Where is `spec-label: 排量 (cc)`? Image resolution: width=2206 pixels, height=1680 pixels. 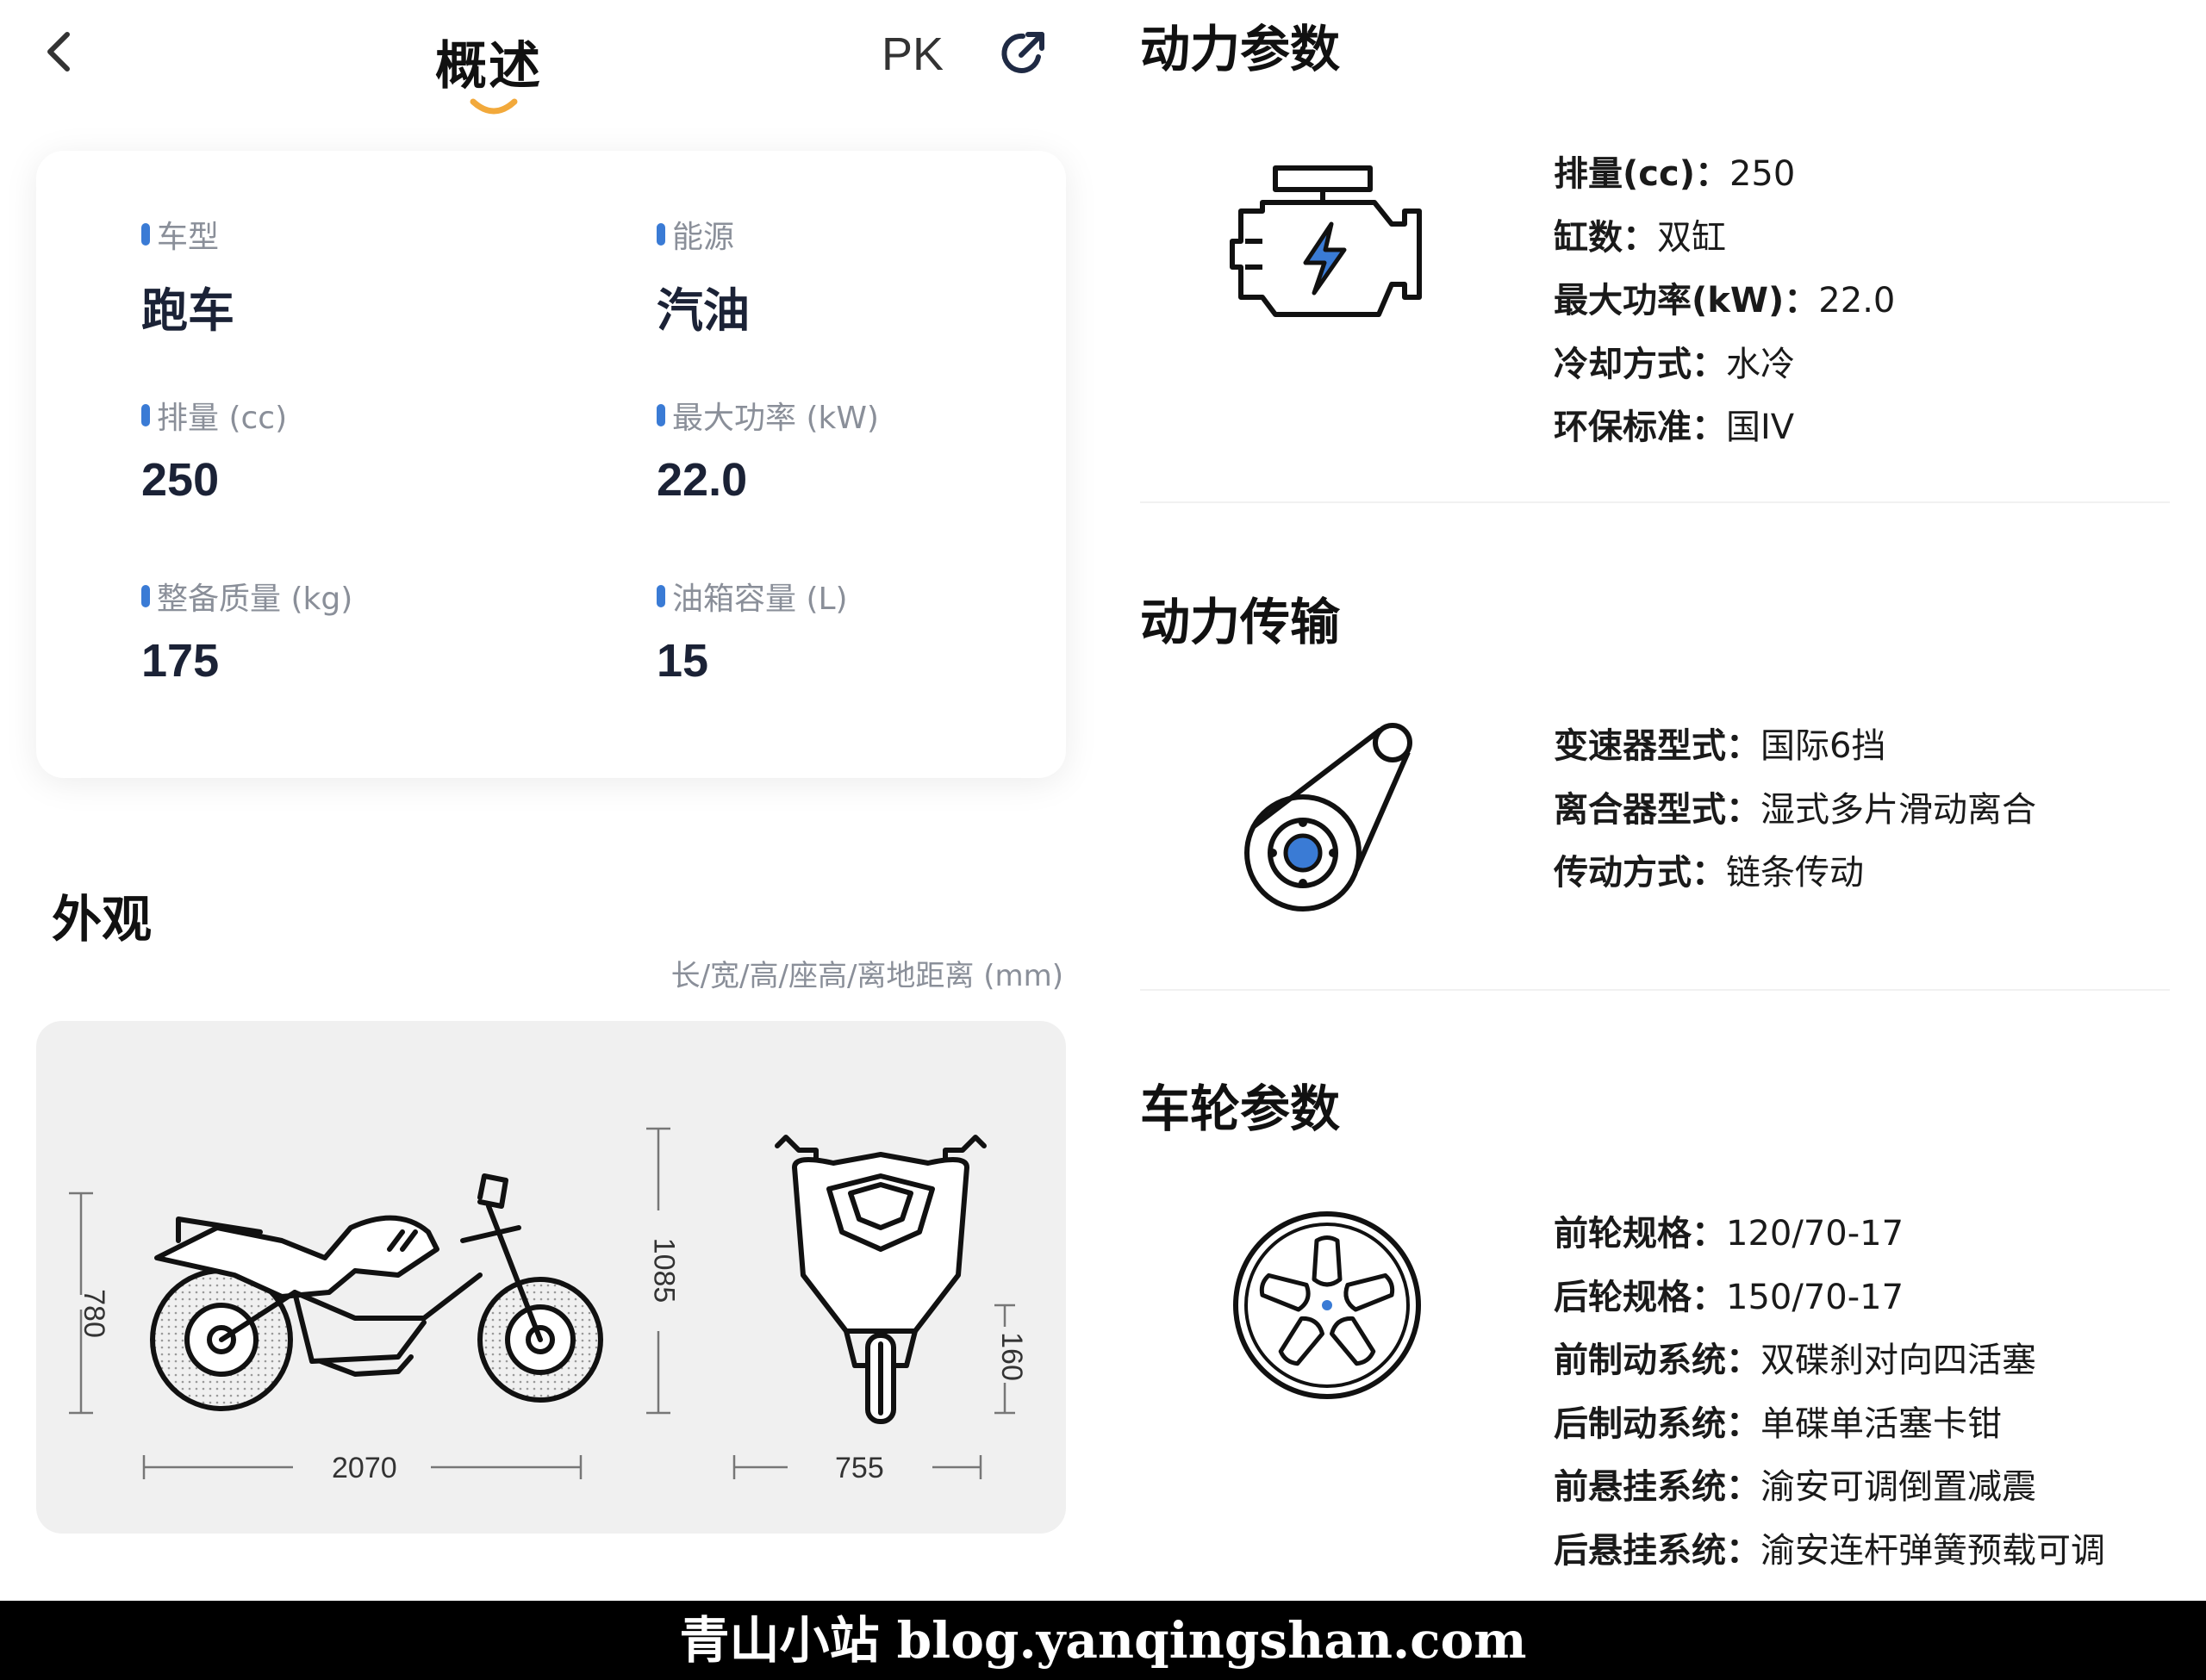 spec-label: 排量 (cc) is located at coordinates (222, 419).